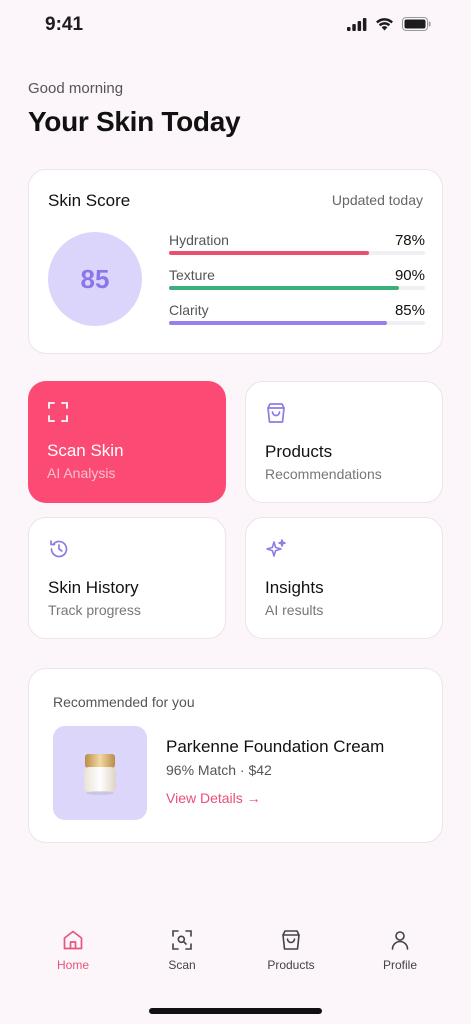  I want to click on products-tile: Products Recommendations, so click(344, 442).